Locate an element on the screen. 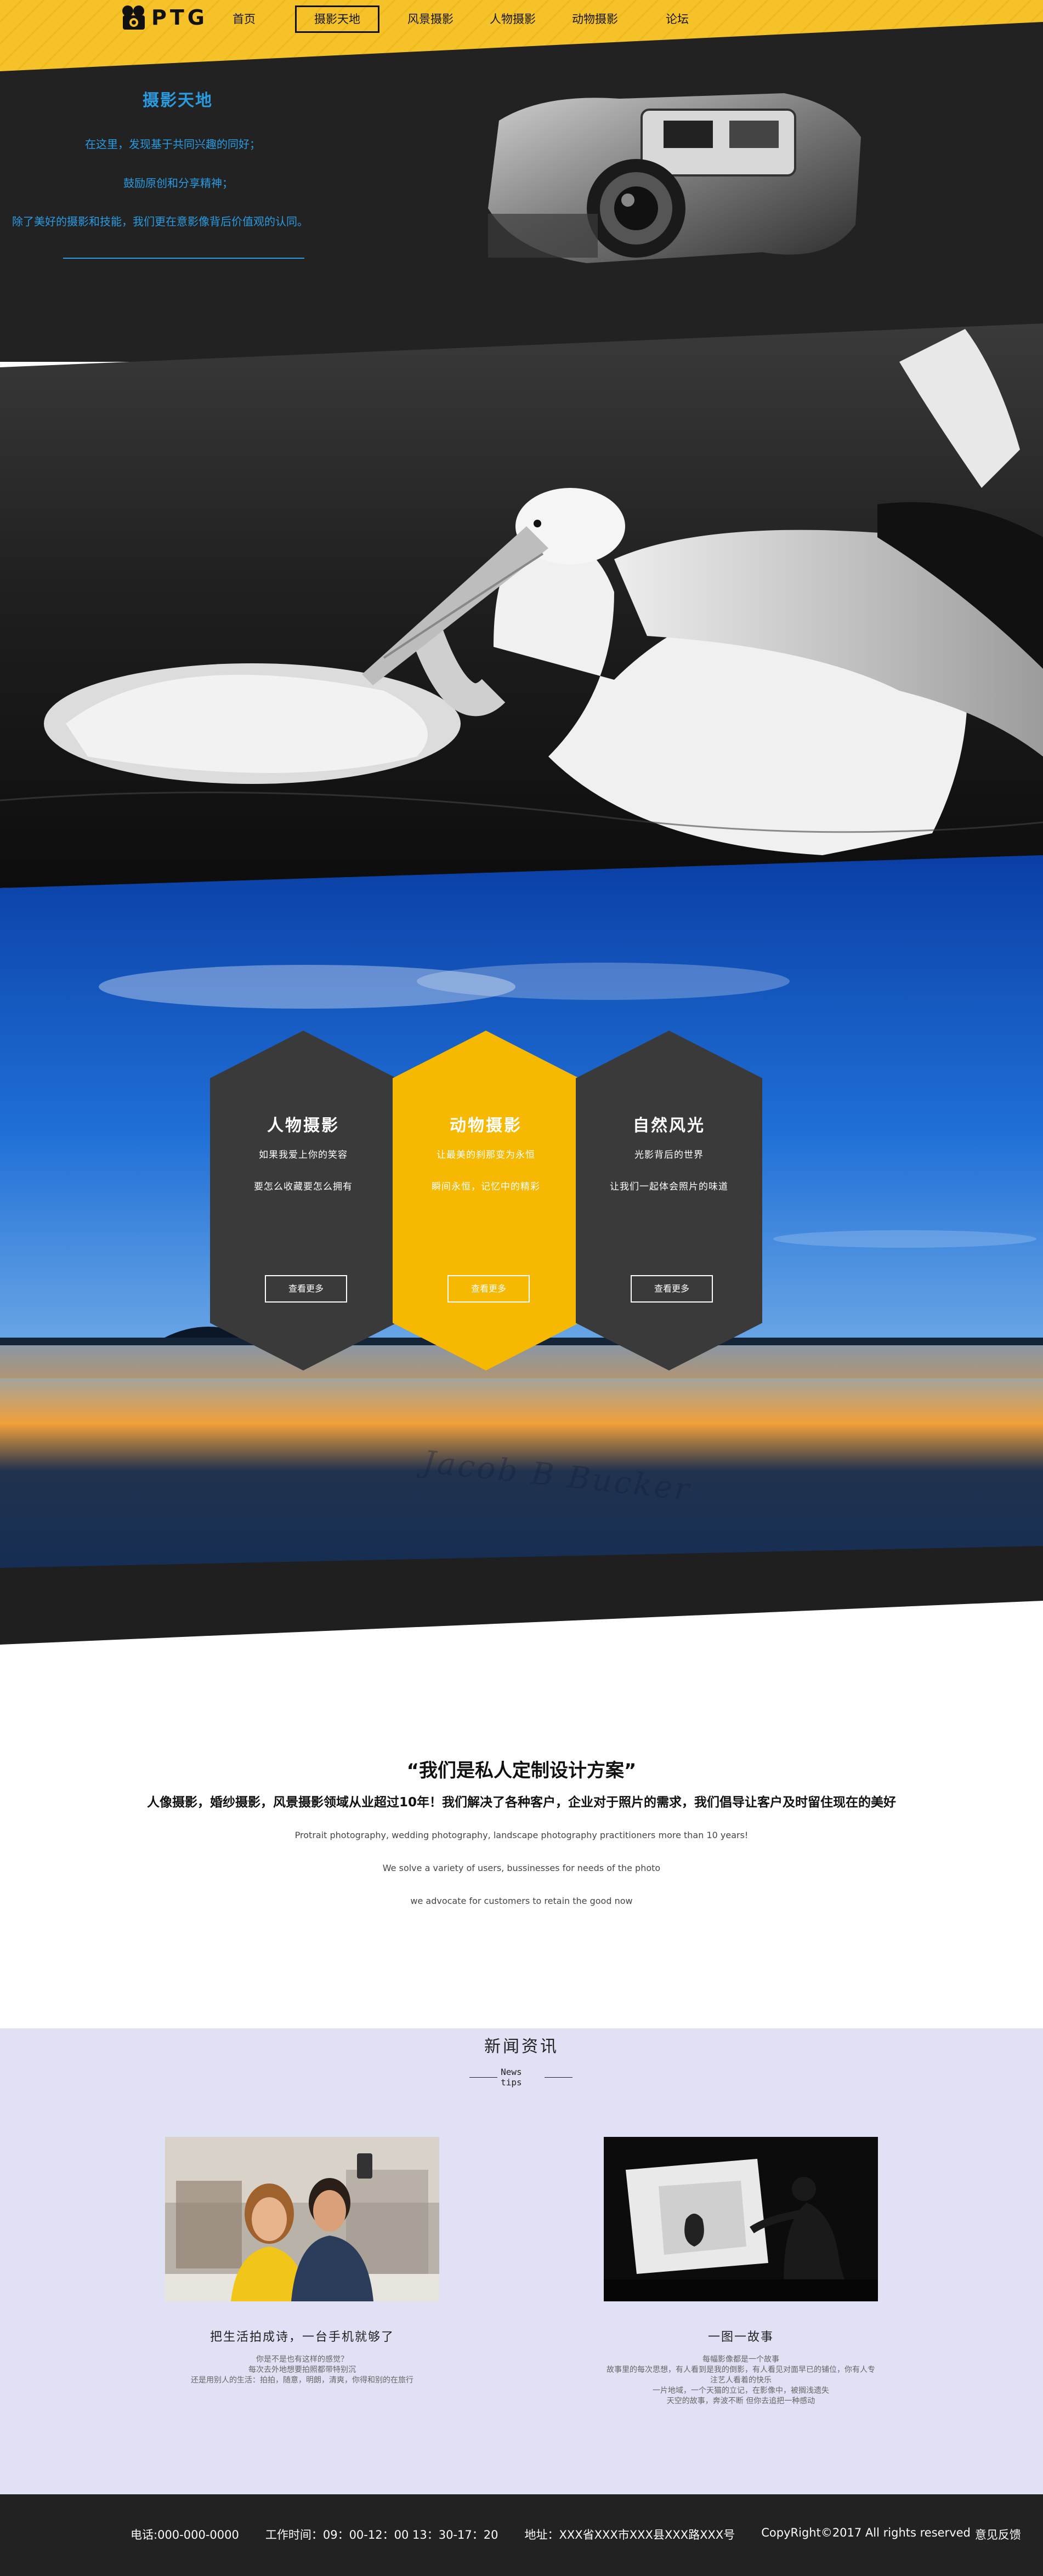 Image resolution: width=1043 pixels, height=2576 pixels. news-card-title: 把生活拍成诗，一台手机就够了 is located at coordinates (302, 2336).